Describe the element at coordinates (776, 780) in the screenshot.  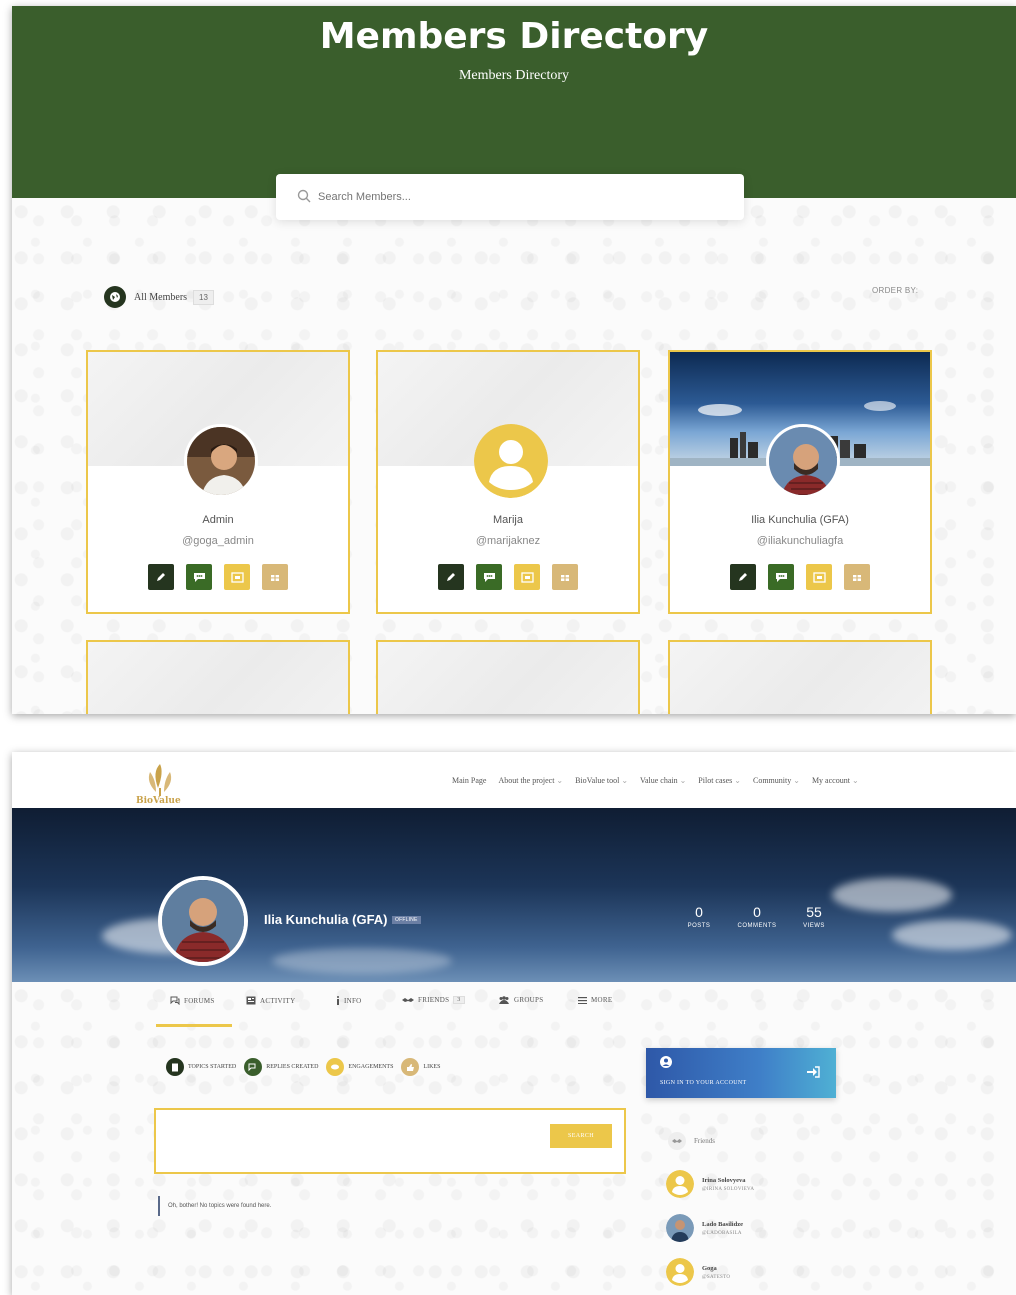
I see `nav-item-community: Community` at that location.